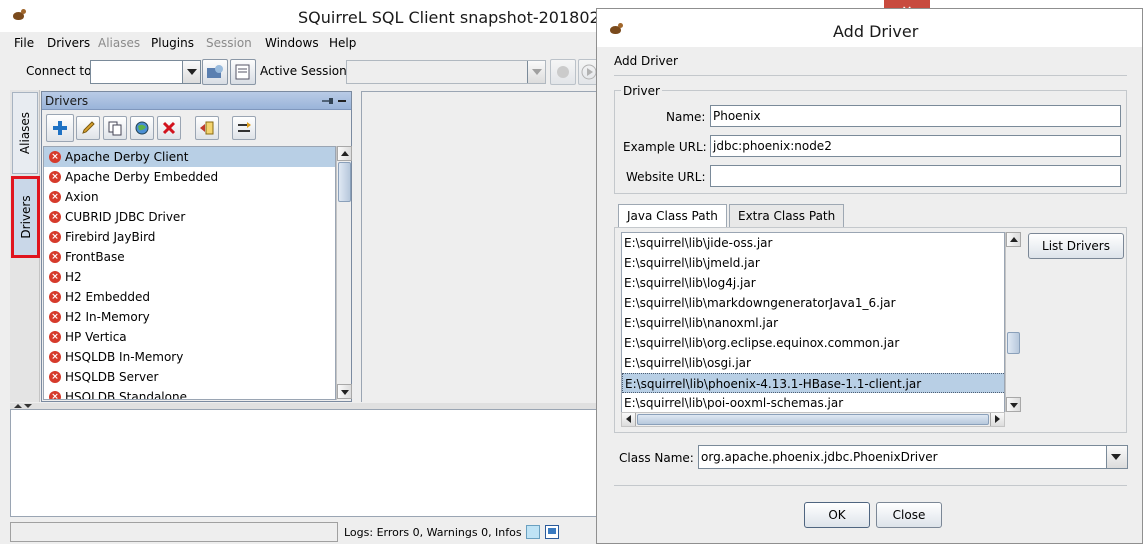 The image size is (1143, 544). I want to click on driver-list-item-label: FrontBase, so click(95, 257).